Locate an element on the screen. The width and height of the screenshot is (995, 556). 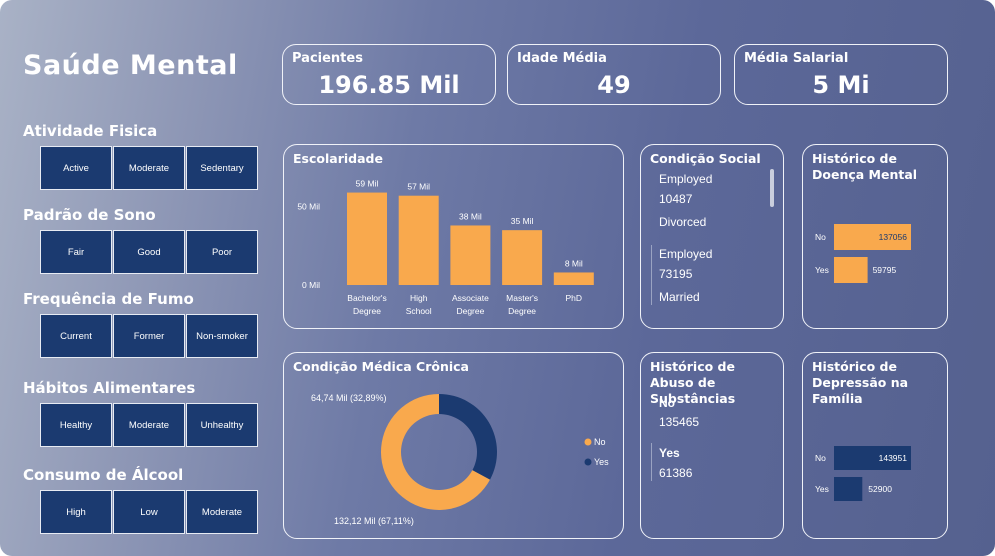
filter-fumo: Current Former Non-smoker is located at coordinates (149, 336).